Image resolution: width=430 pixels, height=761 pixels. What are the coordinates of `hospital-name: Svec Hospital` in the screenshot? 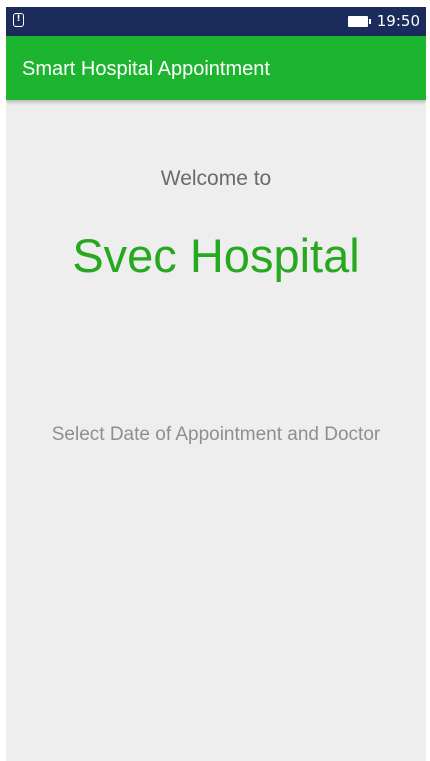 It's located at (216, 255).